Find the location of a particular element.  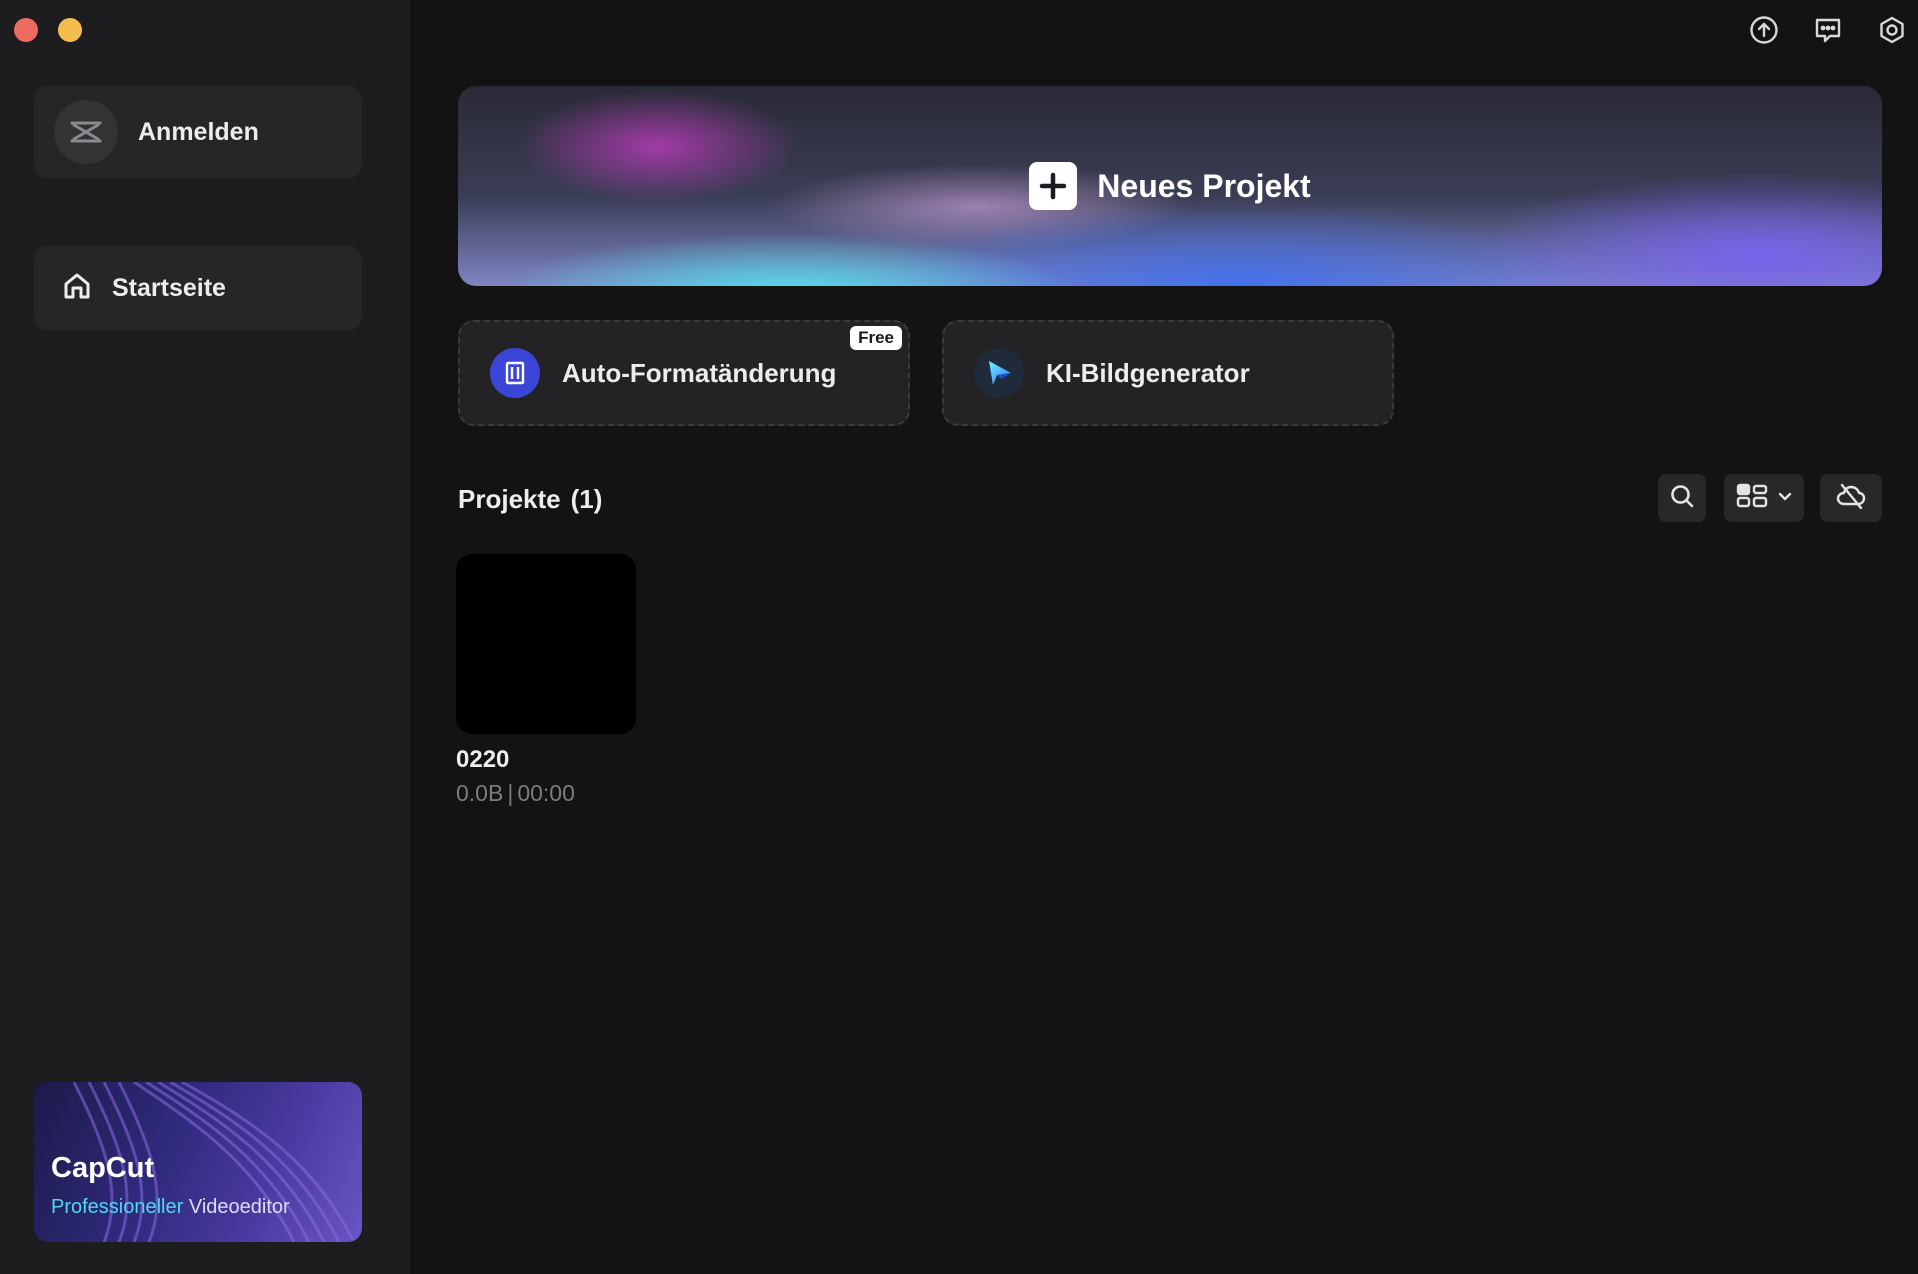

minimize-window-button is located at coordinates (70, 30).